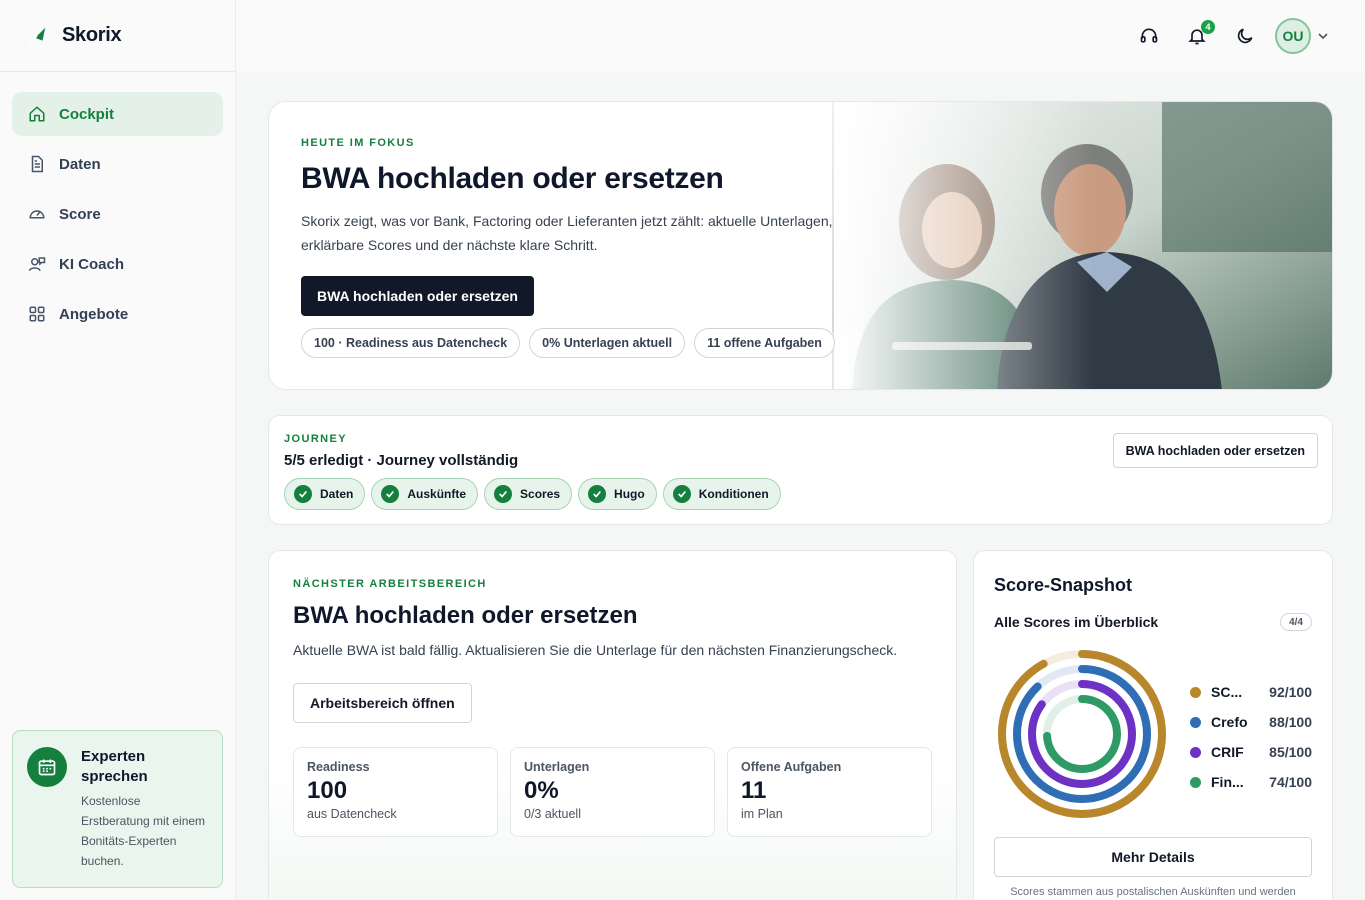 This screenshot has height=900, width=1365. Describe the element at coordinates (437, 494) in the screenshot. I see `journey-step-label: Auskünfte` at that location.